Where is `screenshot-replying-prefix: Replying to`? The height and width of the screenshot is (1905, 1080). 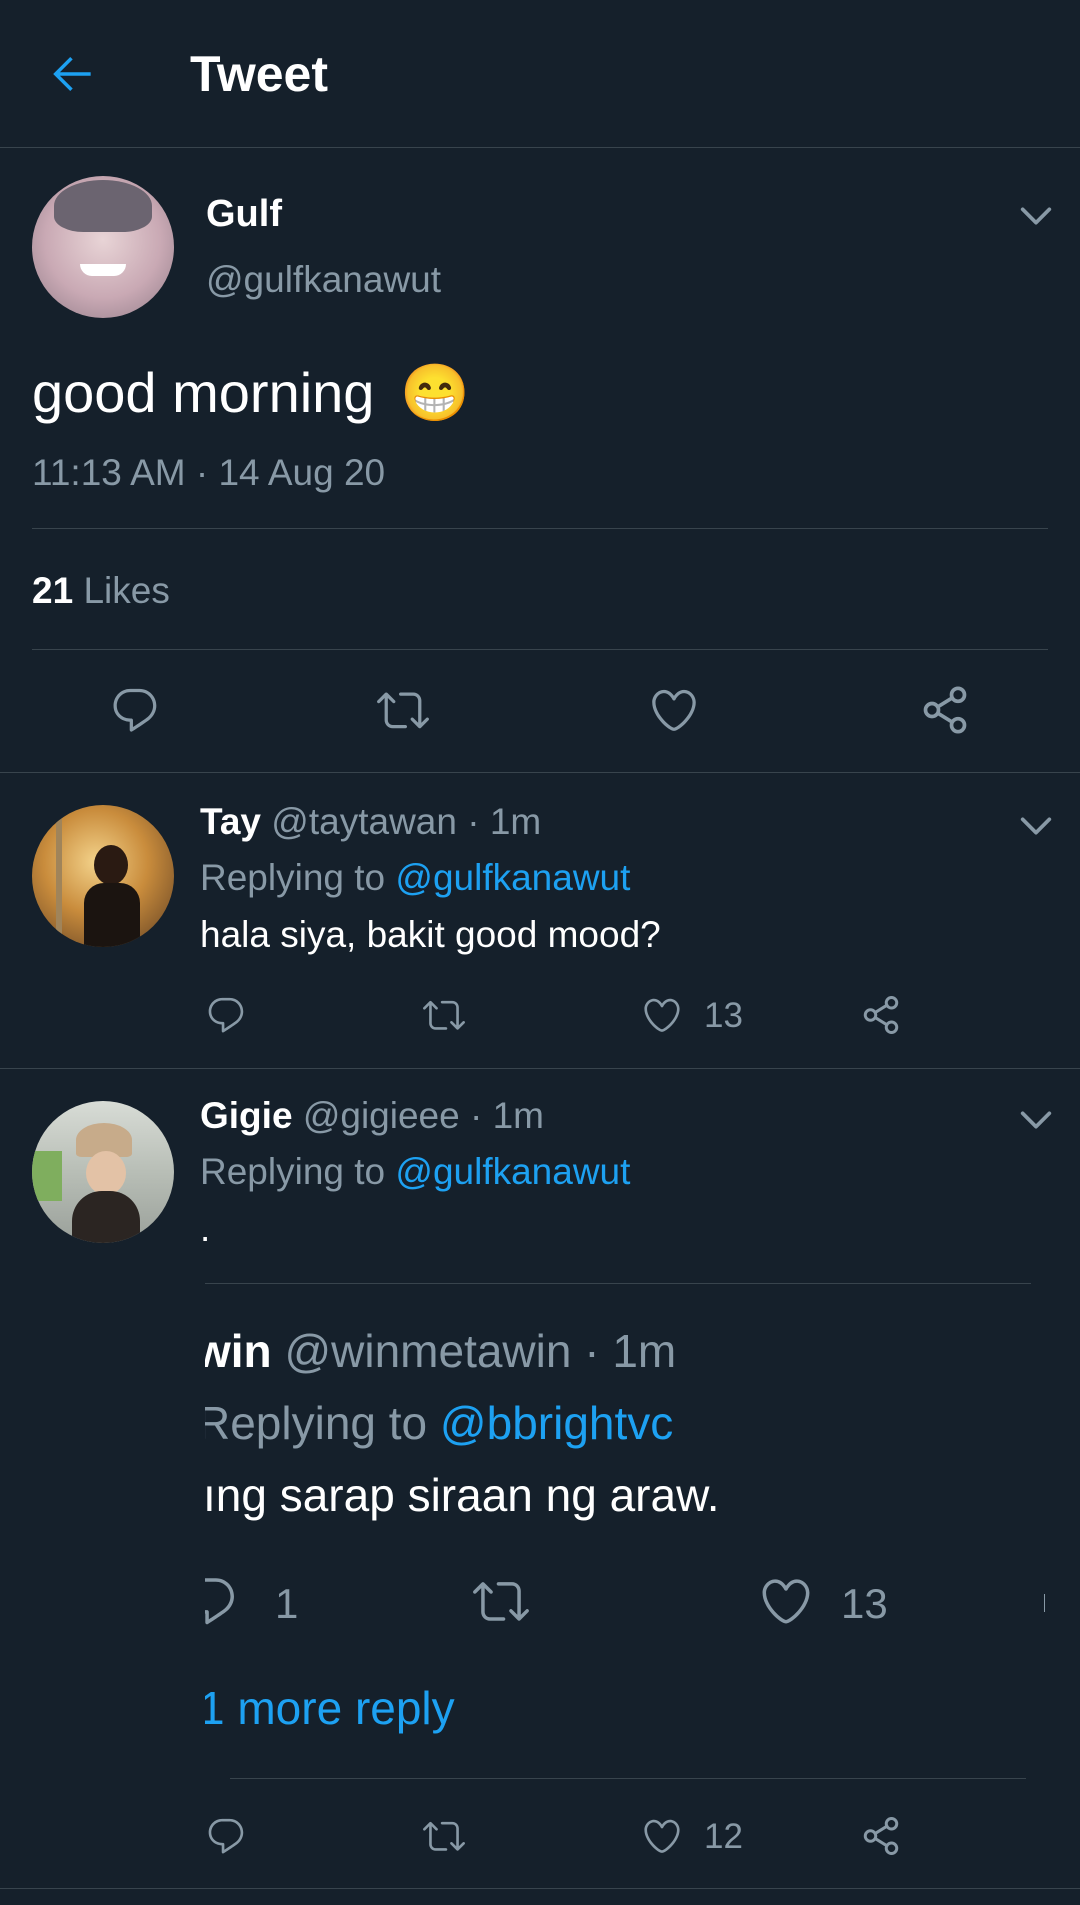
screenshot-replying-prefix: Replying to is located at coordinates (316, 1423).